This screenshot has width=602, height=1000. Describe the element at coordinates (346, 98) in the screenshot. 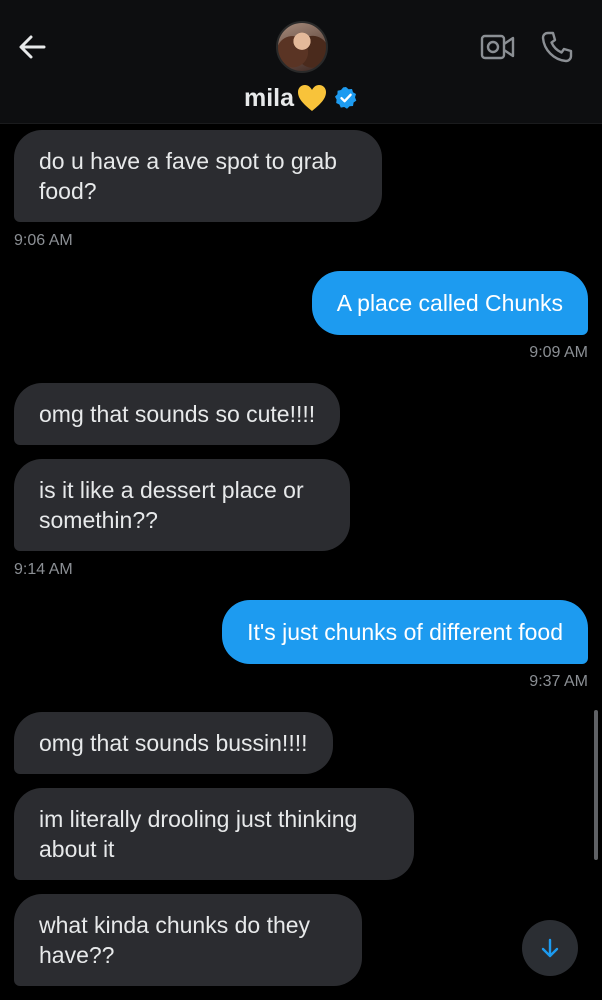

I see `verified-badge-icon` at that location.